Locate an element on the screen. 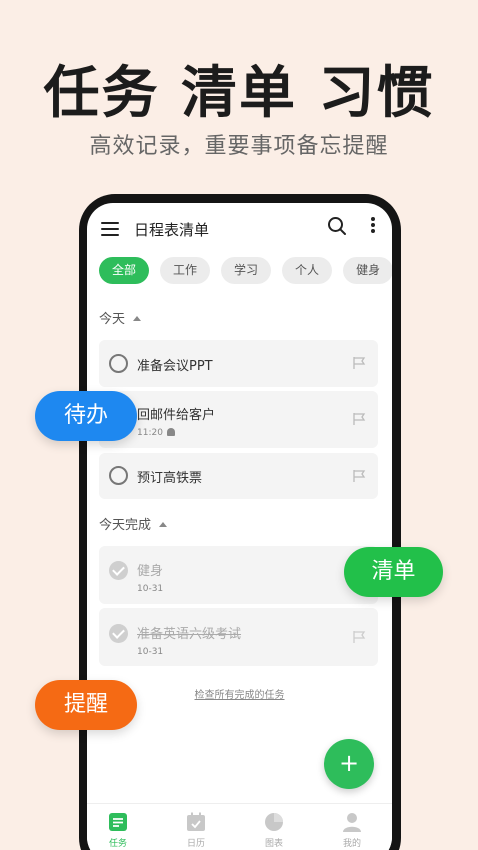 The width and height of the screenshot is (478, 850). chip-fitness: 健身 is located at coordinates (367, 270).